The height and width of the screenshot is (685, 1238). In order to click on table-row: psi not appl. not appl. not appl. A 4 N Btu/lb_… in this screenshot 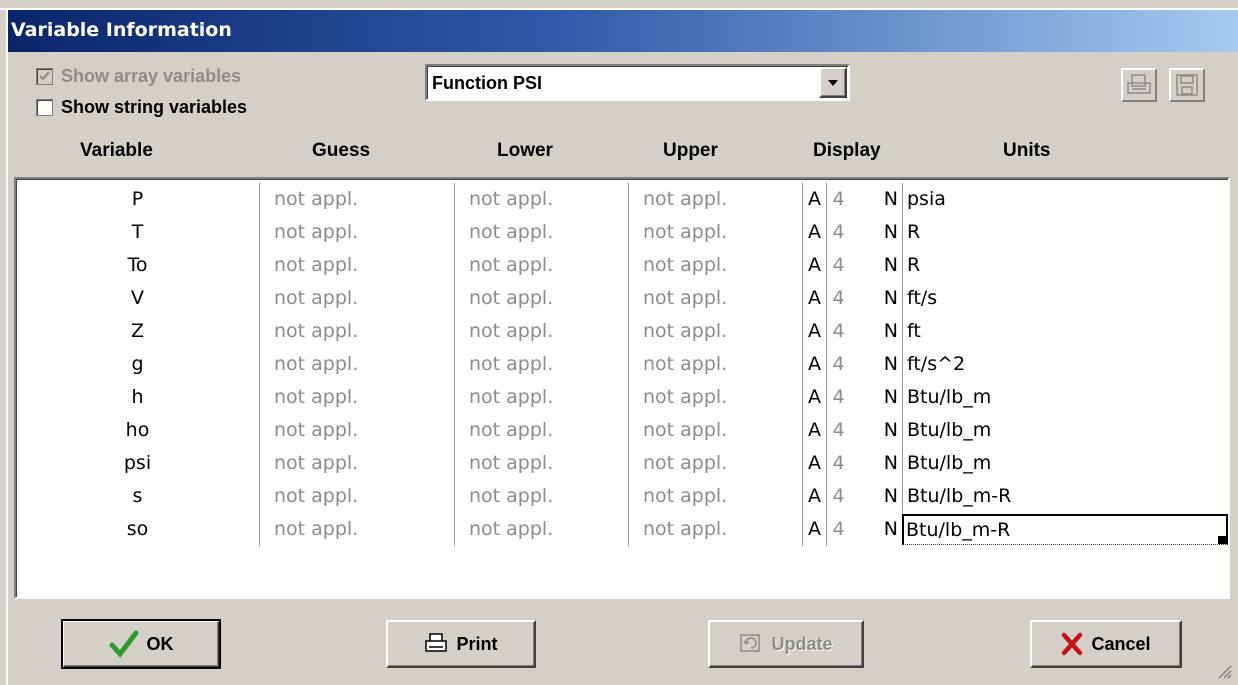, I will do `click(622, 463)`.